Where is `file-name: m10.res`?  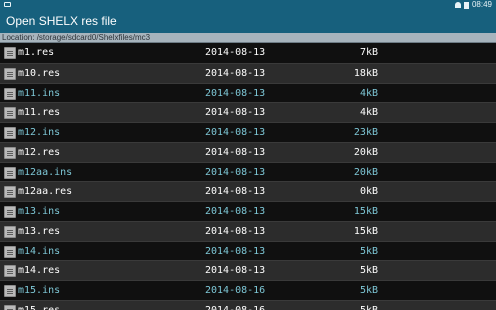 file-name: m10.res is located at coordinates (39, 73).